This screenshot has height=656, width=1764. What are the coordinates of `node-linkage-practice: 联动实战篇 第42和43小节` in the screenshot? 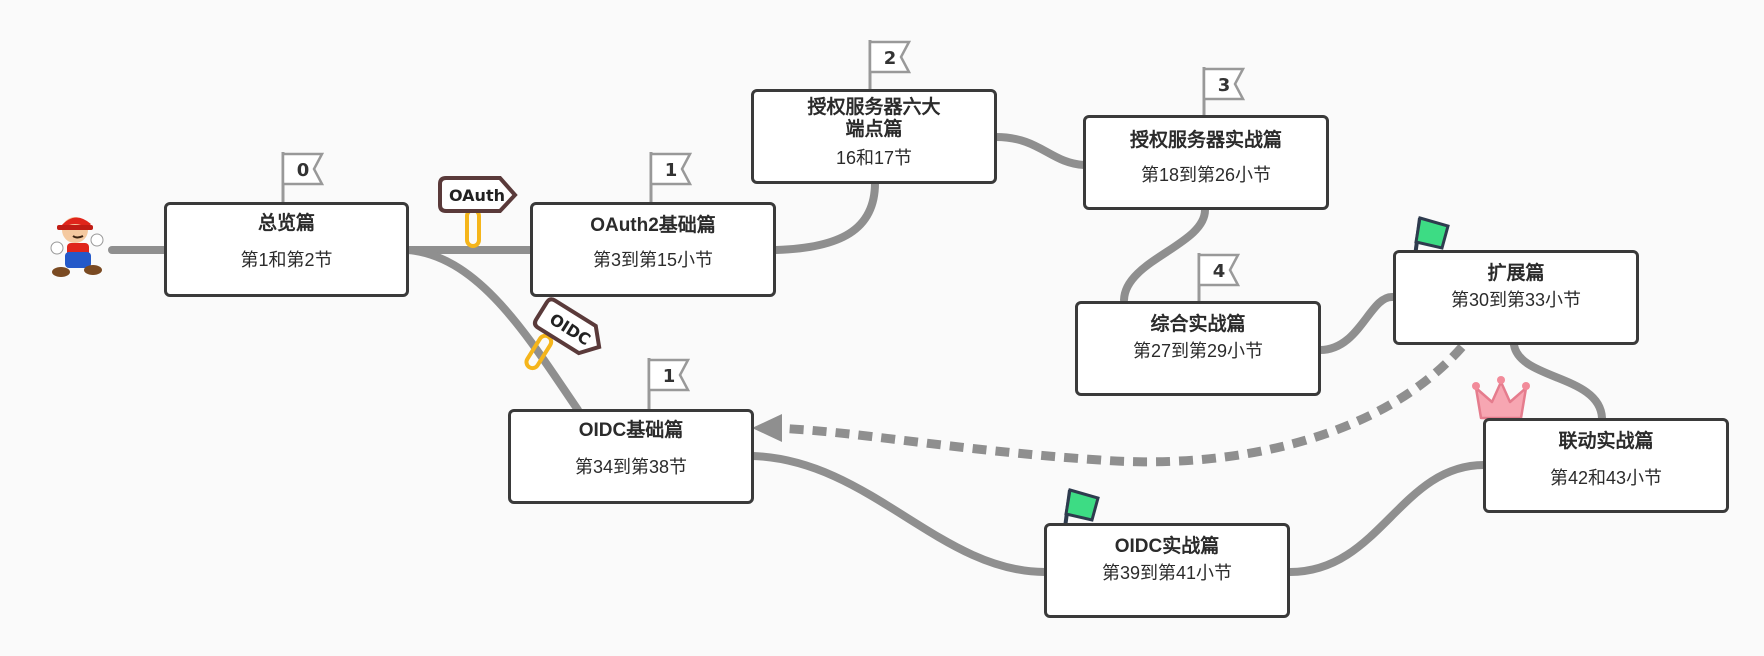 It's located at (1606, 465).